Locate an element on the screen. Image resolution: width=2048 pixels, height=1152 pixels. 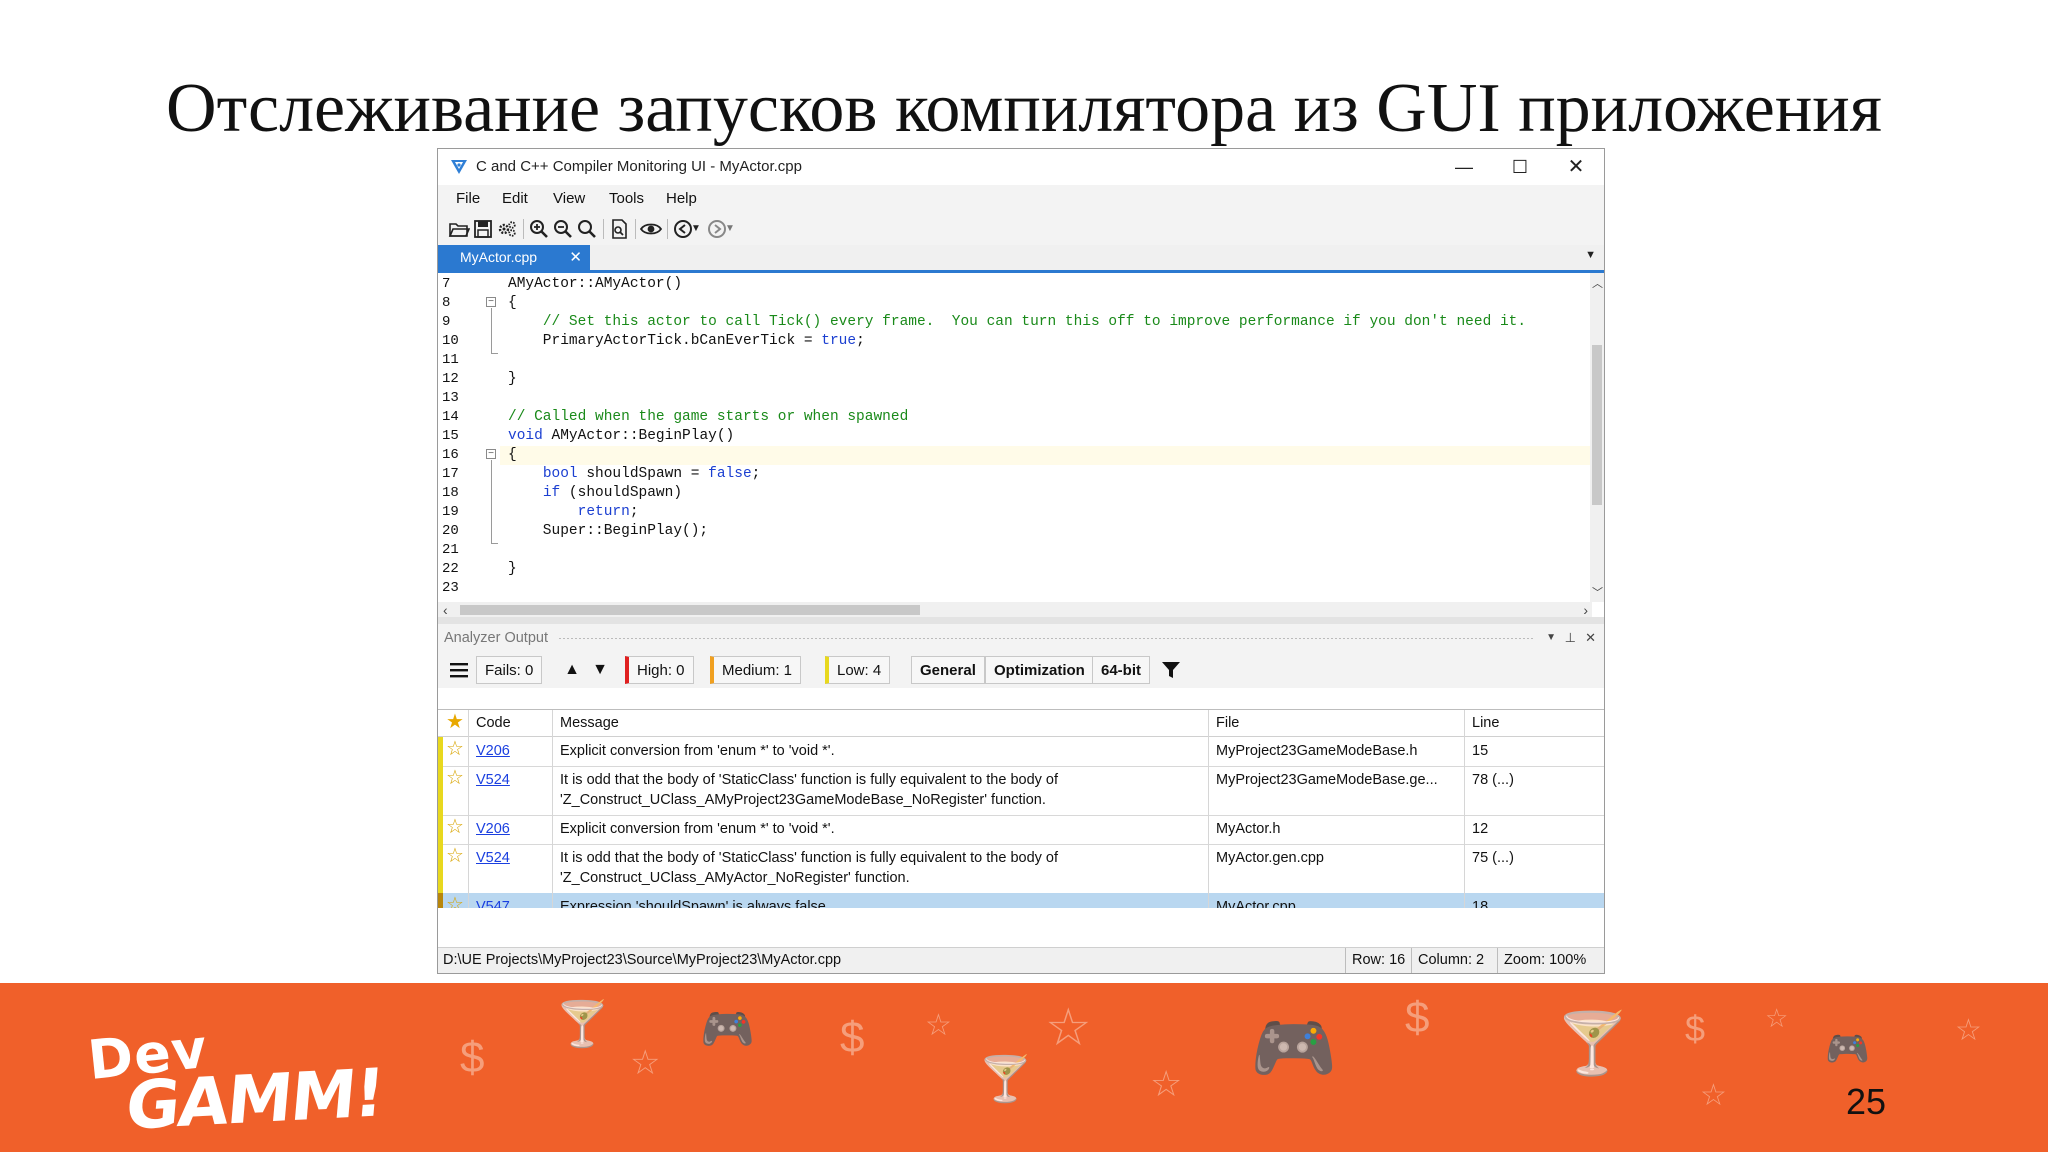
code-line: void AMyActor::BeginPlay() is located at coordinates (621, 436).